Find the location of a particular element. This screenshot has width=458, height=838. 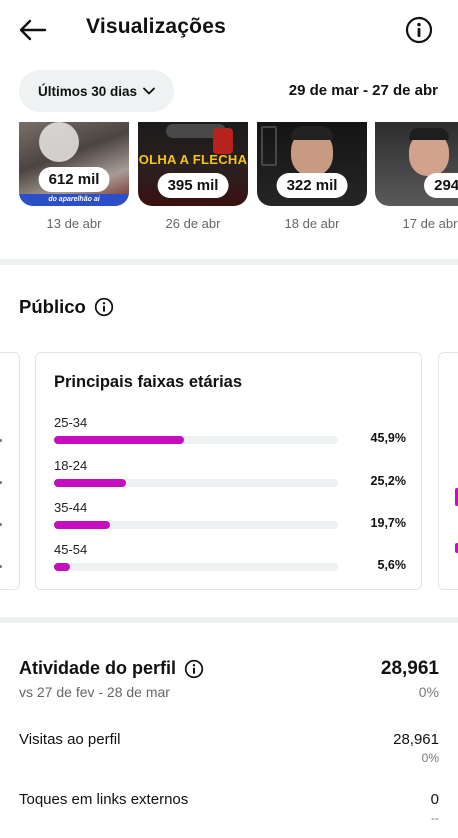

audience-section-title: Público is located at coordinates (66, 307).